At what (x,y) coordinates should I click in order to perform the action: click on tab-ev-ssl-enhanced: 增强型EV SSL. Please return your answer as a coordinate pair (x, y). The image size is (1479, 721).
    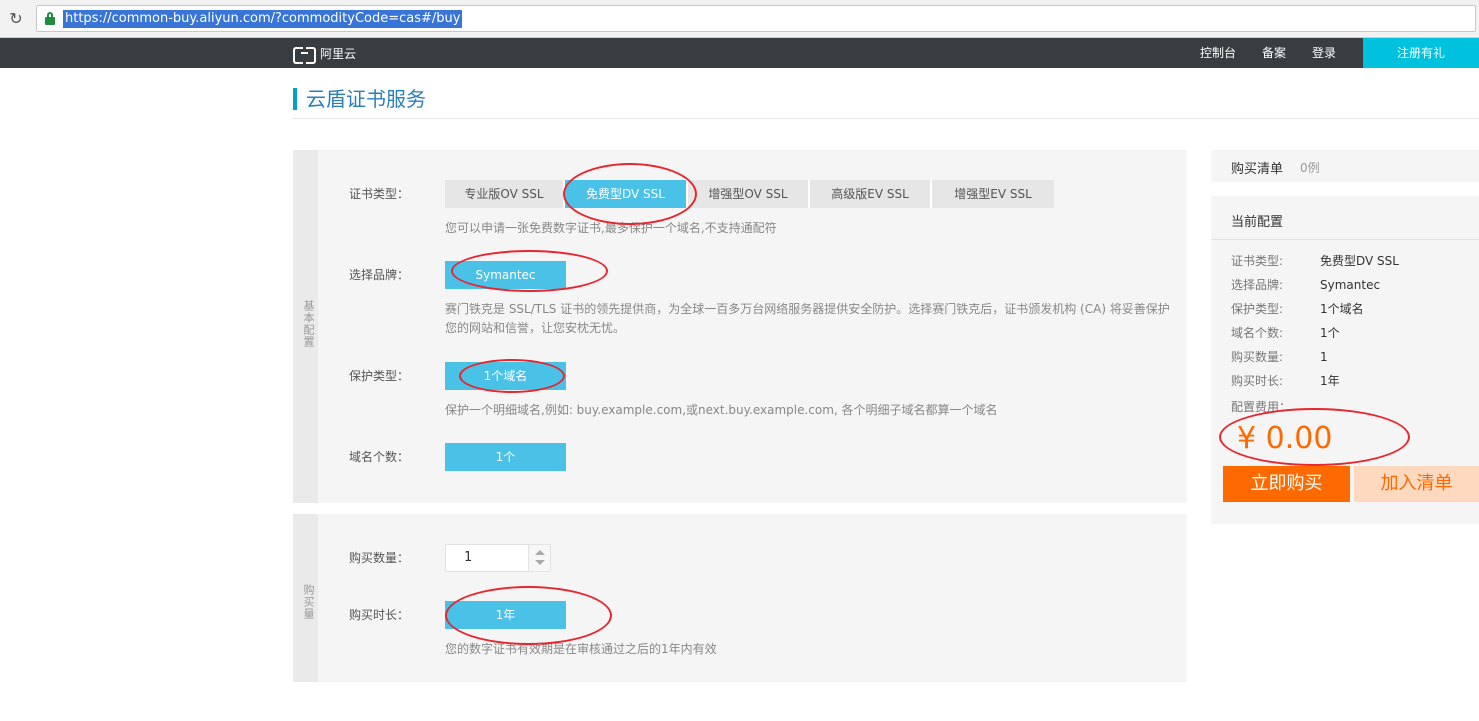
    Looking at the image, I should click on (993, 194).